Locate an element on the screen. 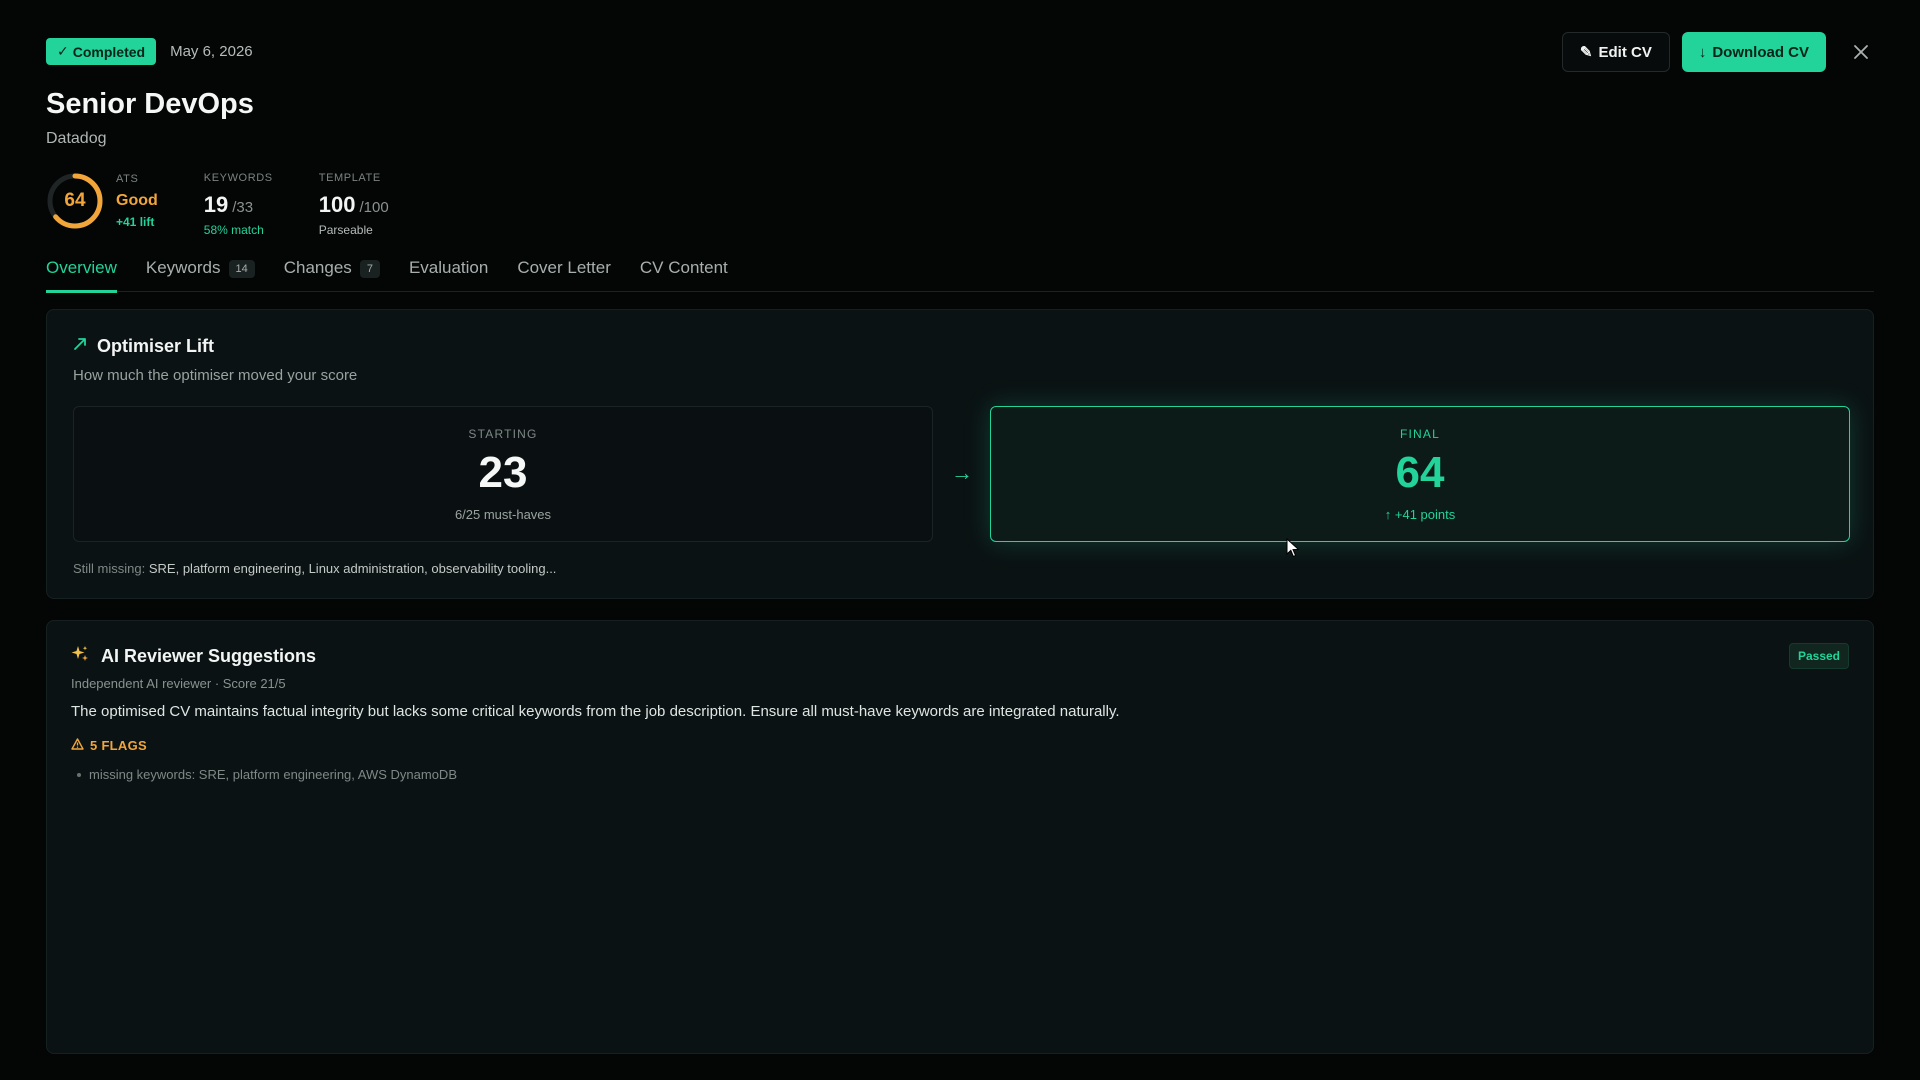 The image size is (1920, 1080). starting-must-haves: 6/25 must-haves is located at coordinates (503, 514).